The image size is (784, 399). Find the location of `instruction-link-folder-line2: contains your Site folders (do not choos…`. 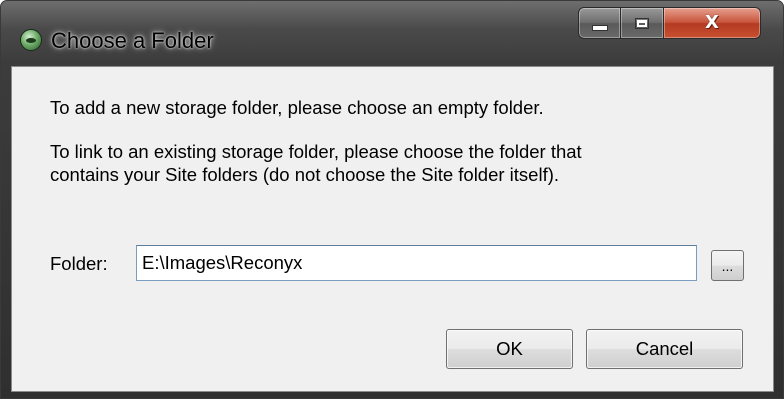

instruction-link-folder-line2: contains your Site folders (do not choos… is located at coordinates (305, 174).